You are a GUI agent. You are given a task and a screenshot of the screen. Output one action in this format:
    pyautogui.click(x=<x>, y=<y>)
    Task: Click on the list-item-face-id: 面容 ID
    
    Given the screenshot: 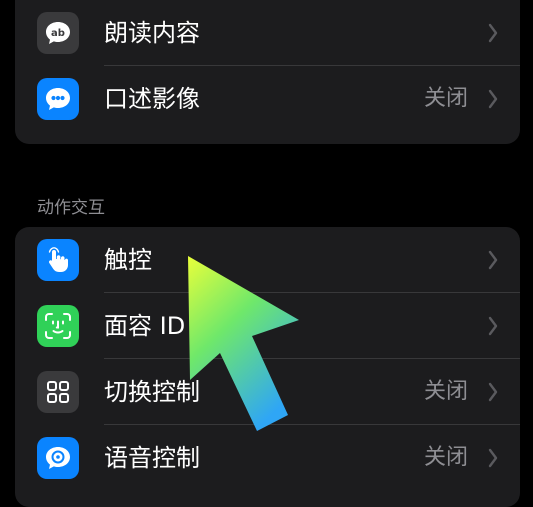 What is the action you would take?
    pyautogui.click(x=267, y=326)
    